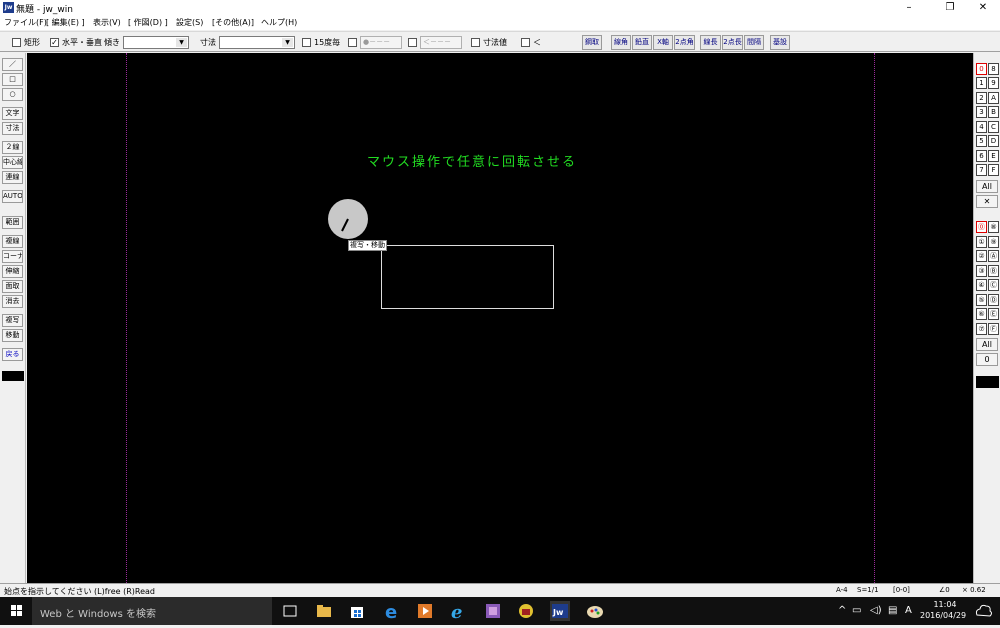  Describe the element at coordinates (981, 271) in the screenshot. I see `layer-group-3: ③` at that location.